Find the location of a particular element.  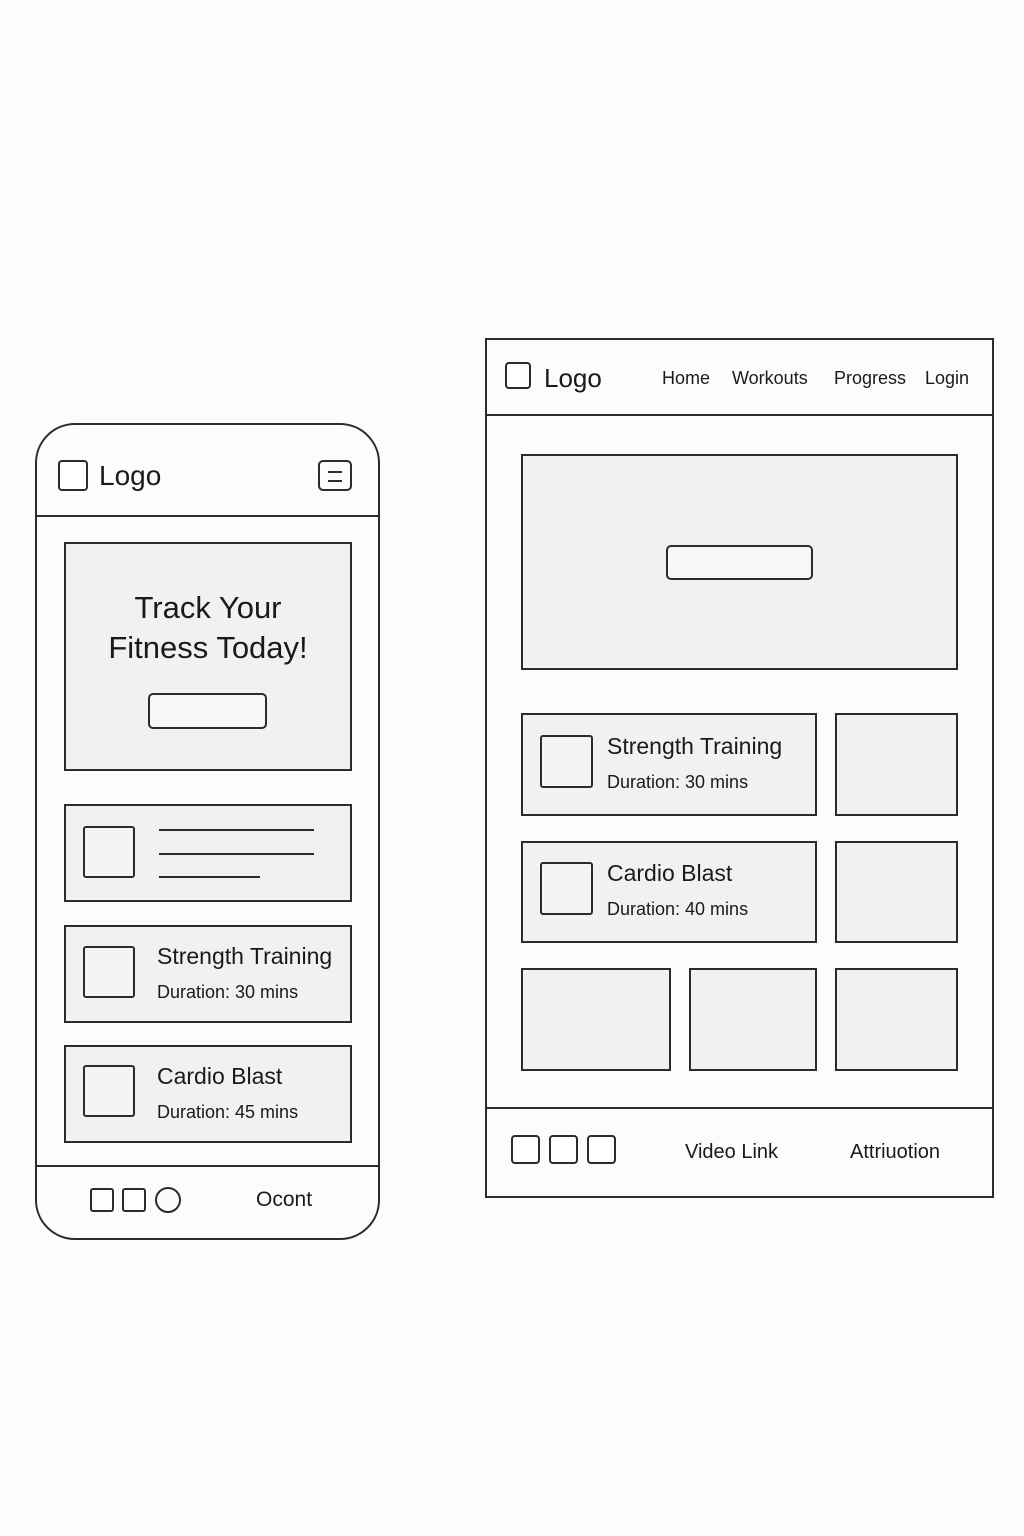

workout-duration: Duration: 45 mins is located at coordinates (228, 1112).